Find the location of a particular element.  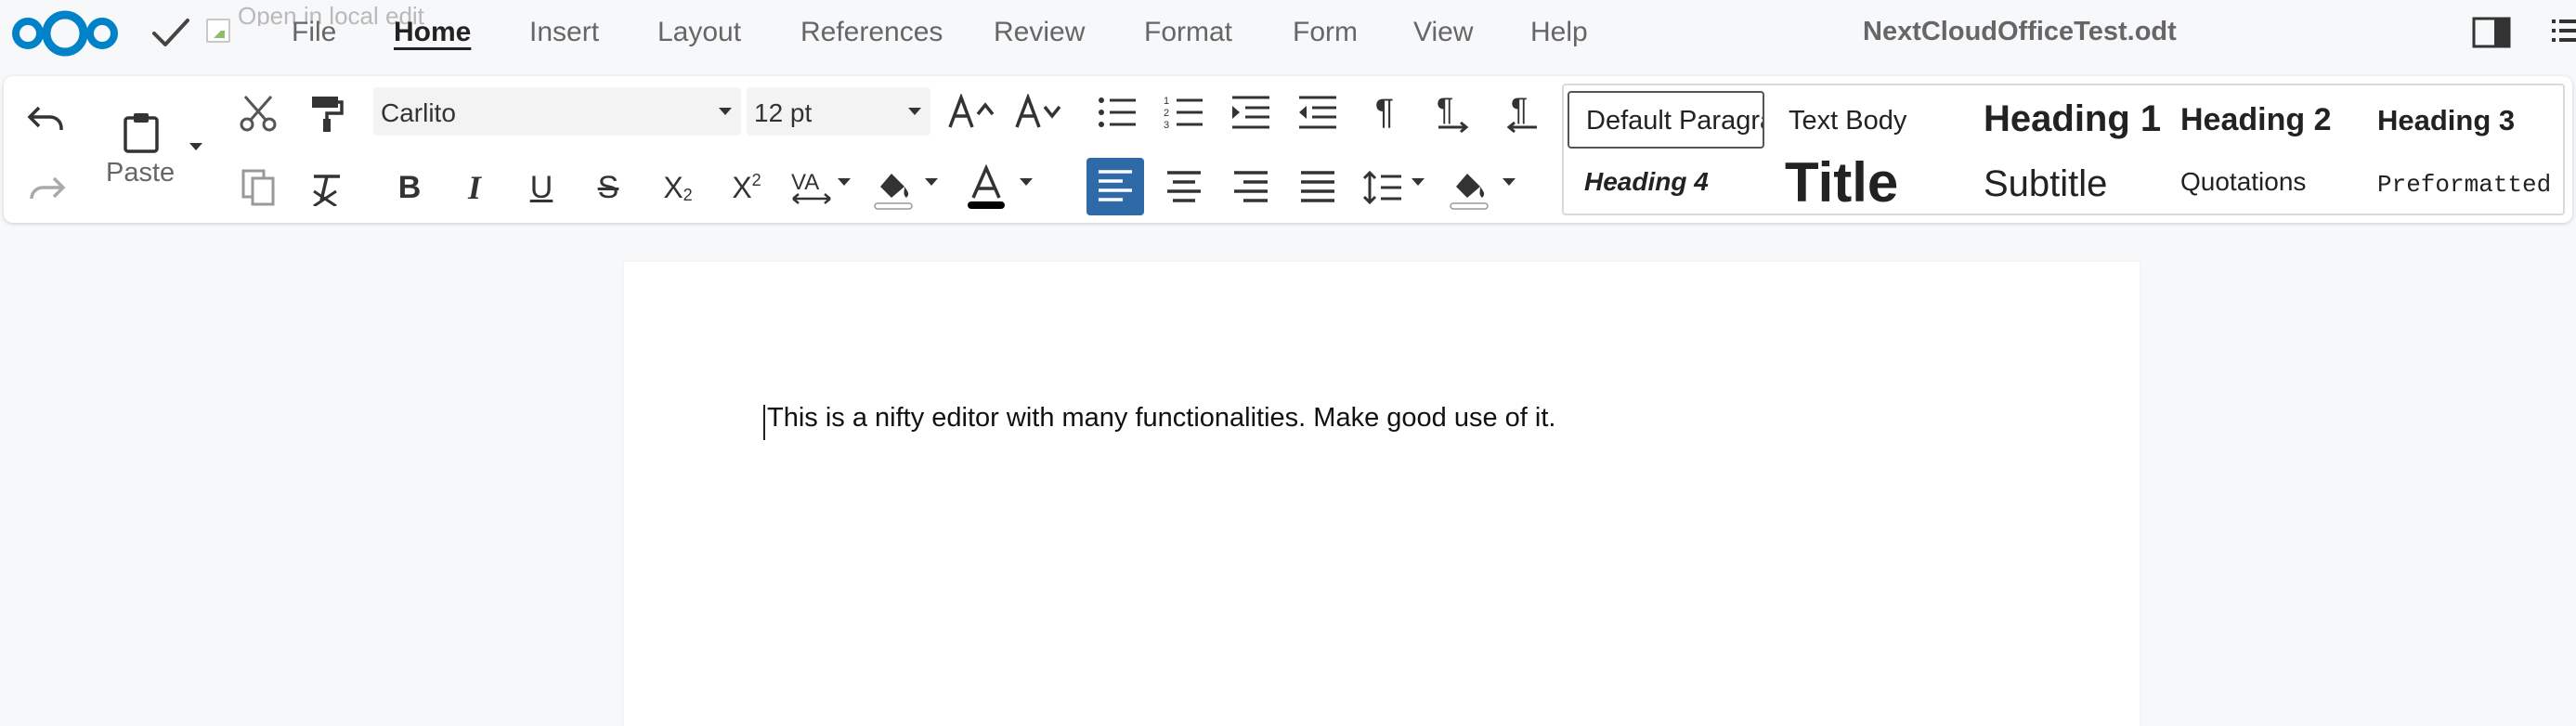

superscript-icon: X2 is located at coordinates (747, 188).